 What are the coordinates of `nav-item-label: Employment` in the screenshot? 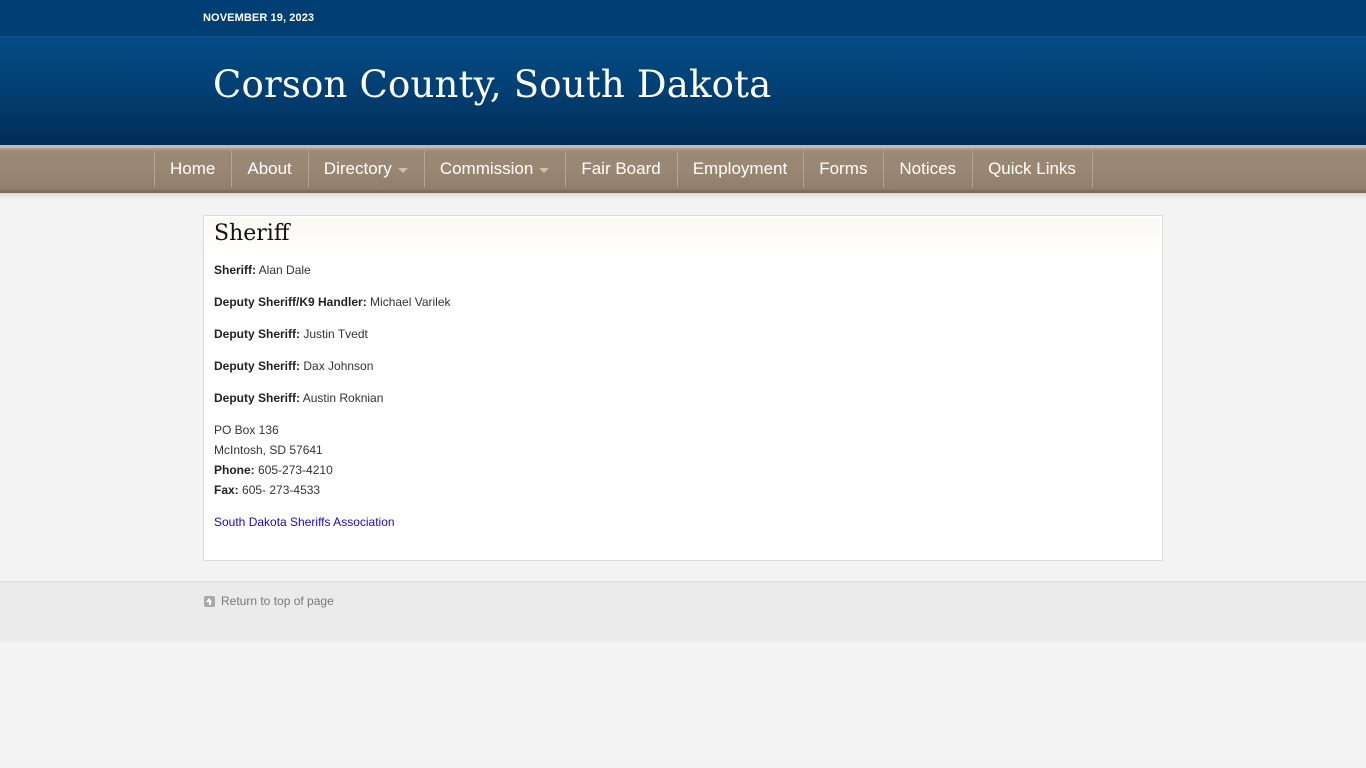 It's located at (740, 168).